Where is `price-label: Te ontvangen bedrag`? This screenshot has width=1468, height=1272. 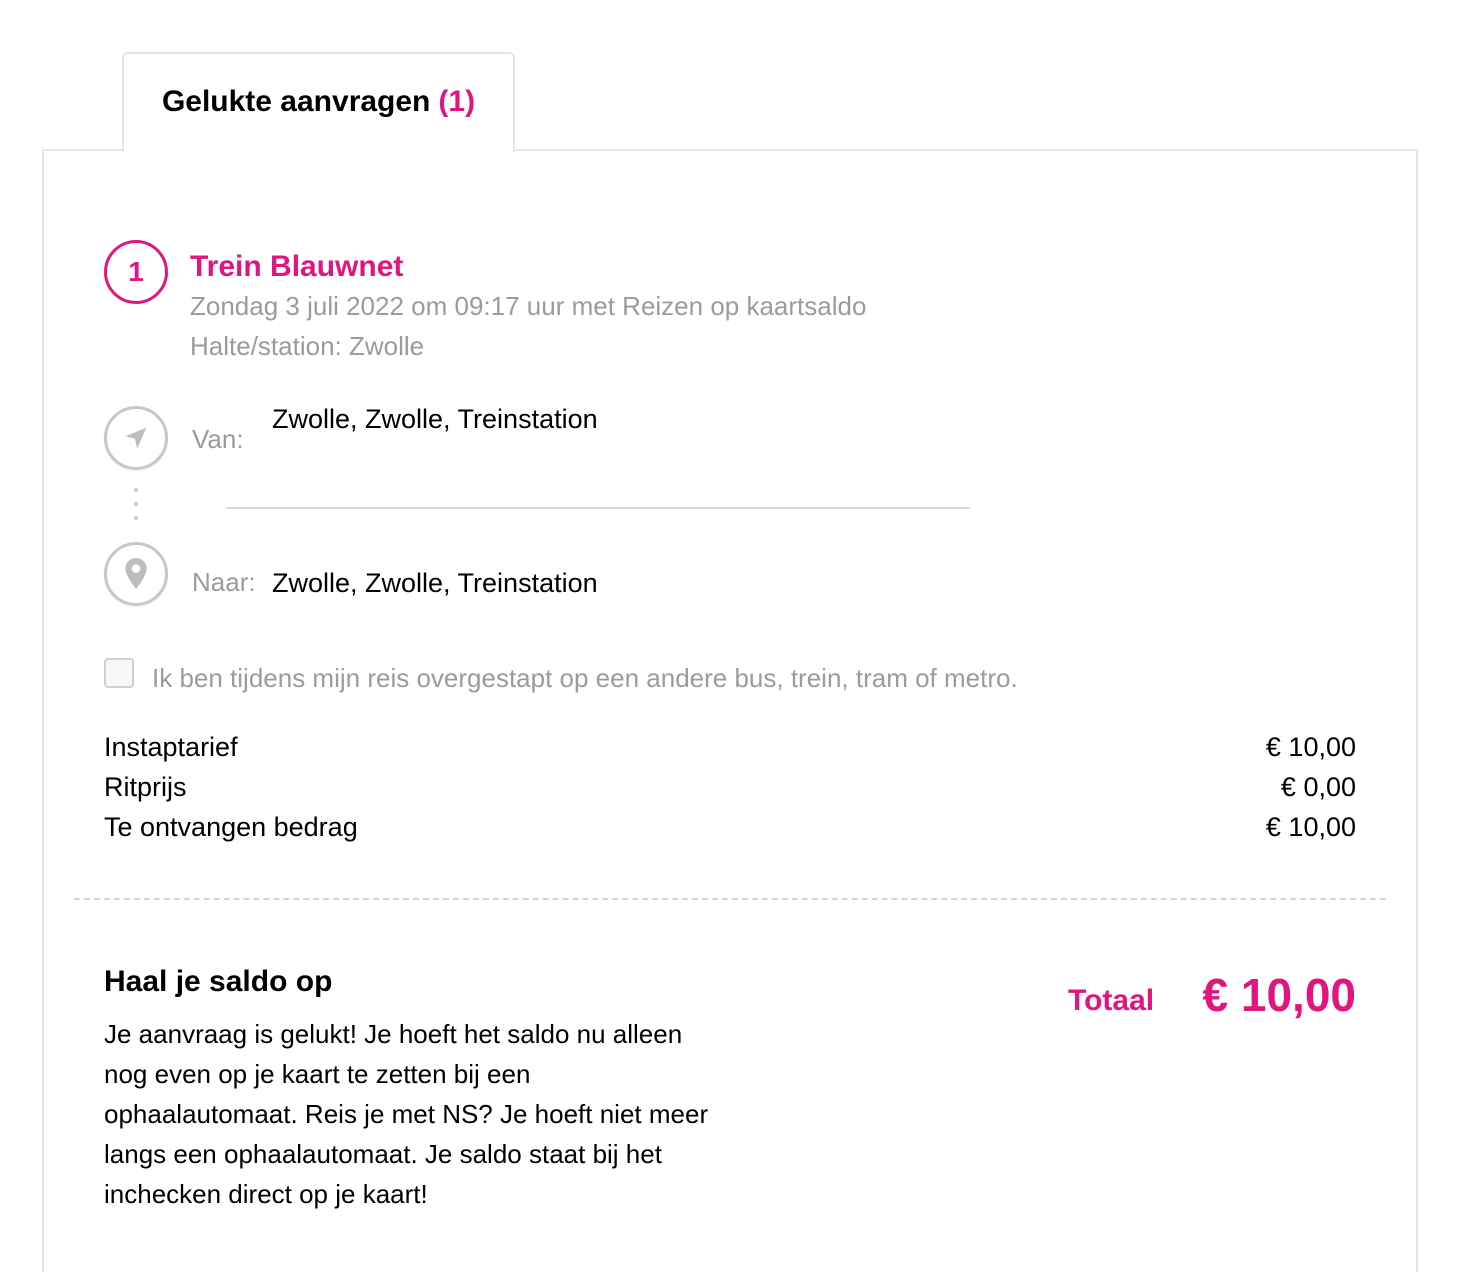
price-label: Te ontvangen bedrag is located at coordinates (231, 827).